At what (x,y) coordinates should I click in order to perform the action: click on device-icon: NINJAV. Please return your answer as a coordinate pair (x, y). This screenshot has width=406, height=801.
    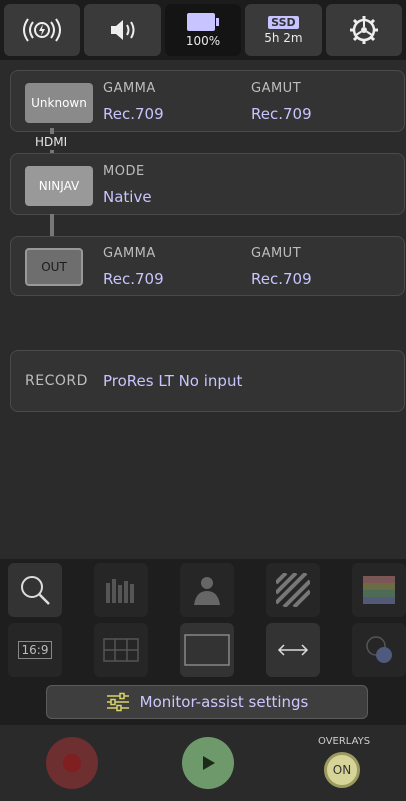
    Looking at the image, I should click on (59, 186).